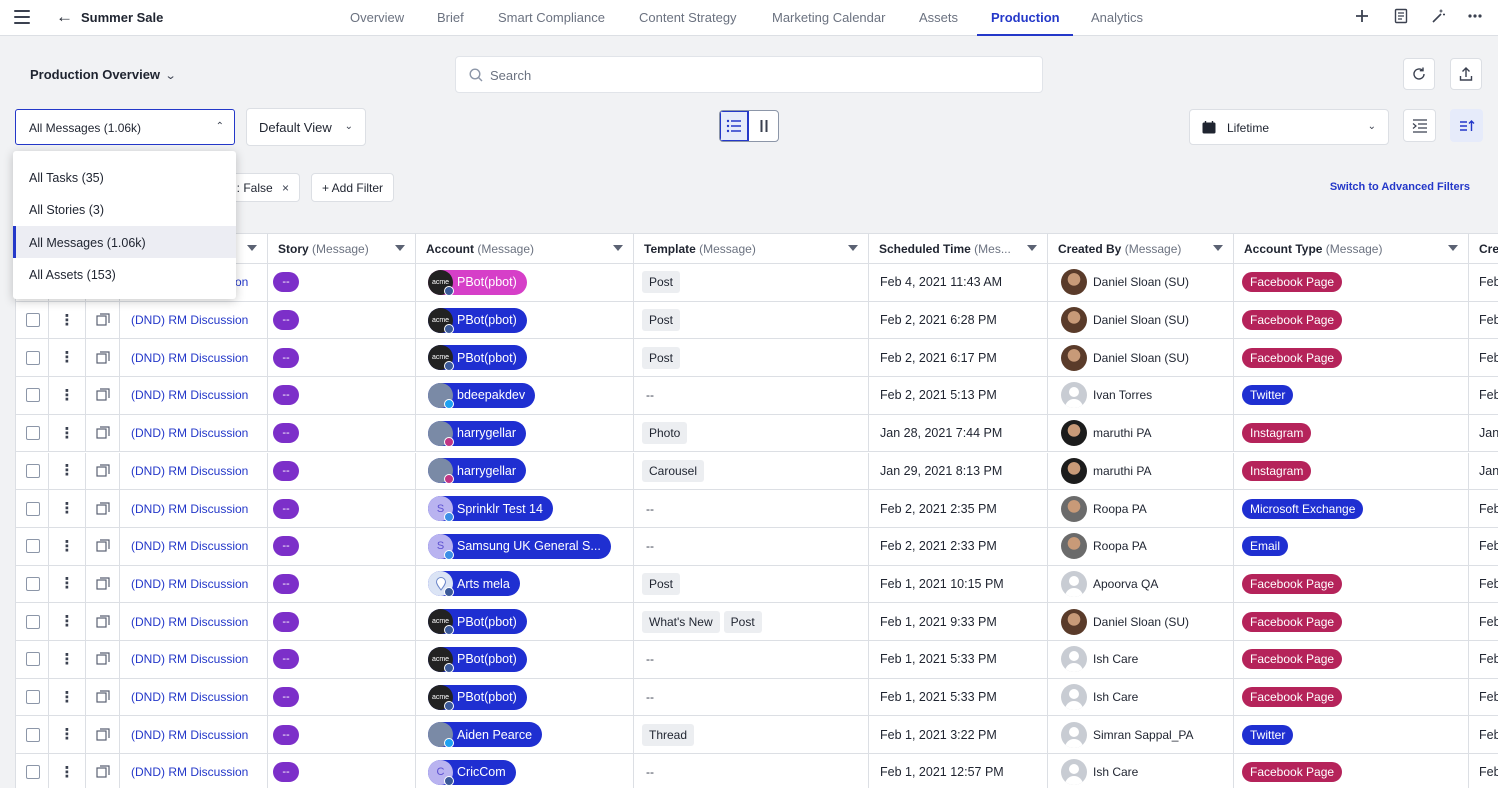  What do you see at coordinates (125, 127) in the screenshot?
I see `messages-type-dropdown: All Messages (1.06k) ⌃` at bounding box center [125, 127].